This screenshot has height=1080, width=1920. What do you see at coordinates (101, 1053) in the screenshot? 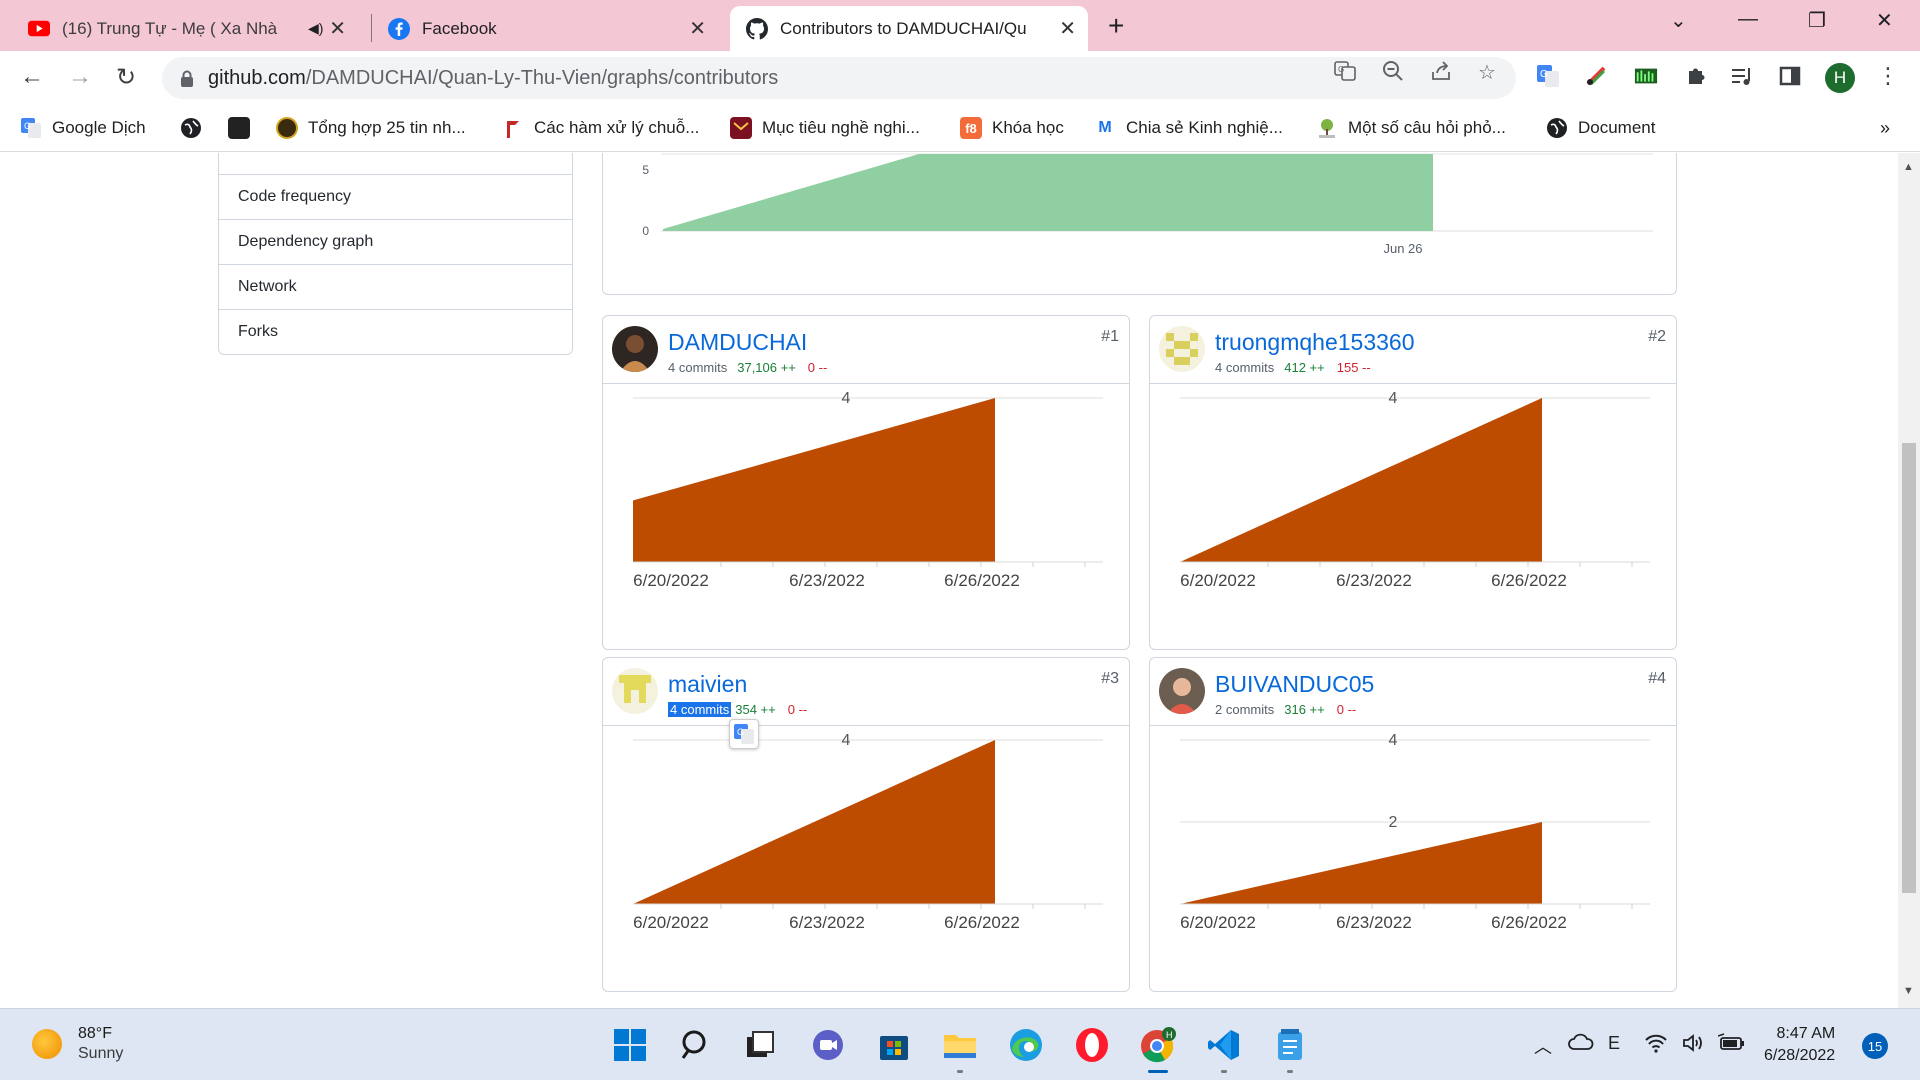
I see `weather-condition: Sunny` at bounding box center [101, 1053].